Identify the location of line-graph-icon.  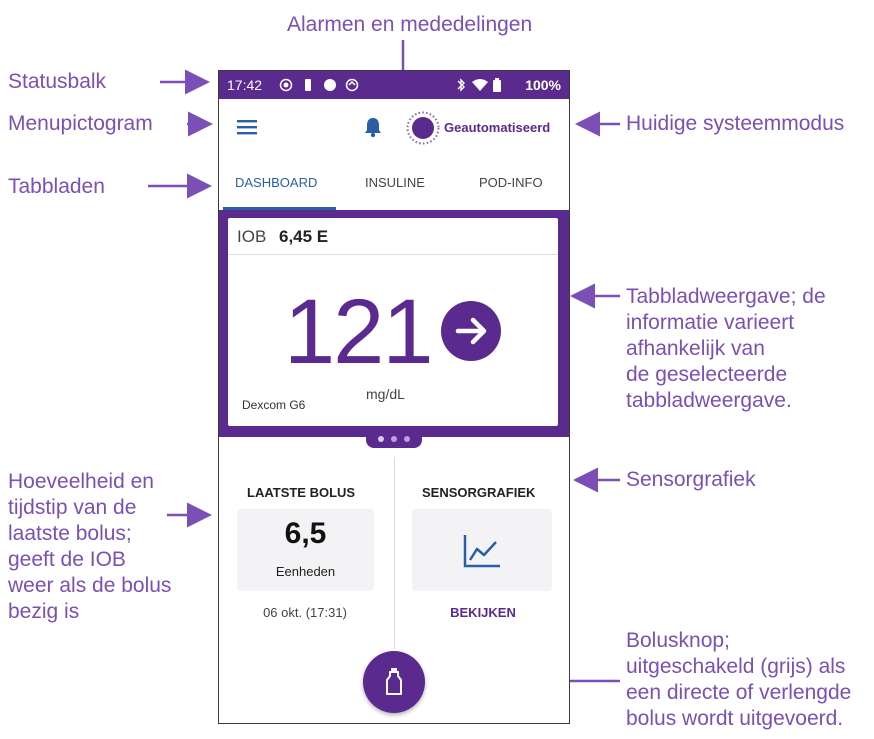
(481, 551).